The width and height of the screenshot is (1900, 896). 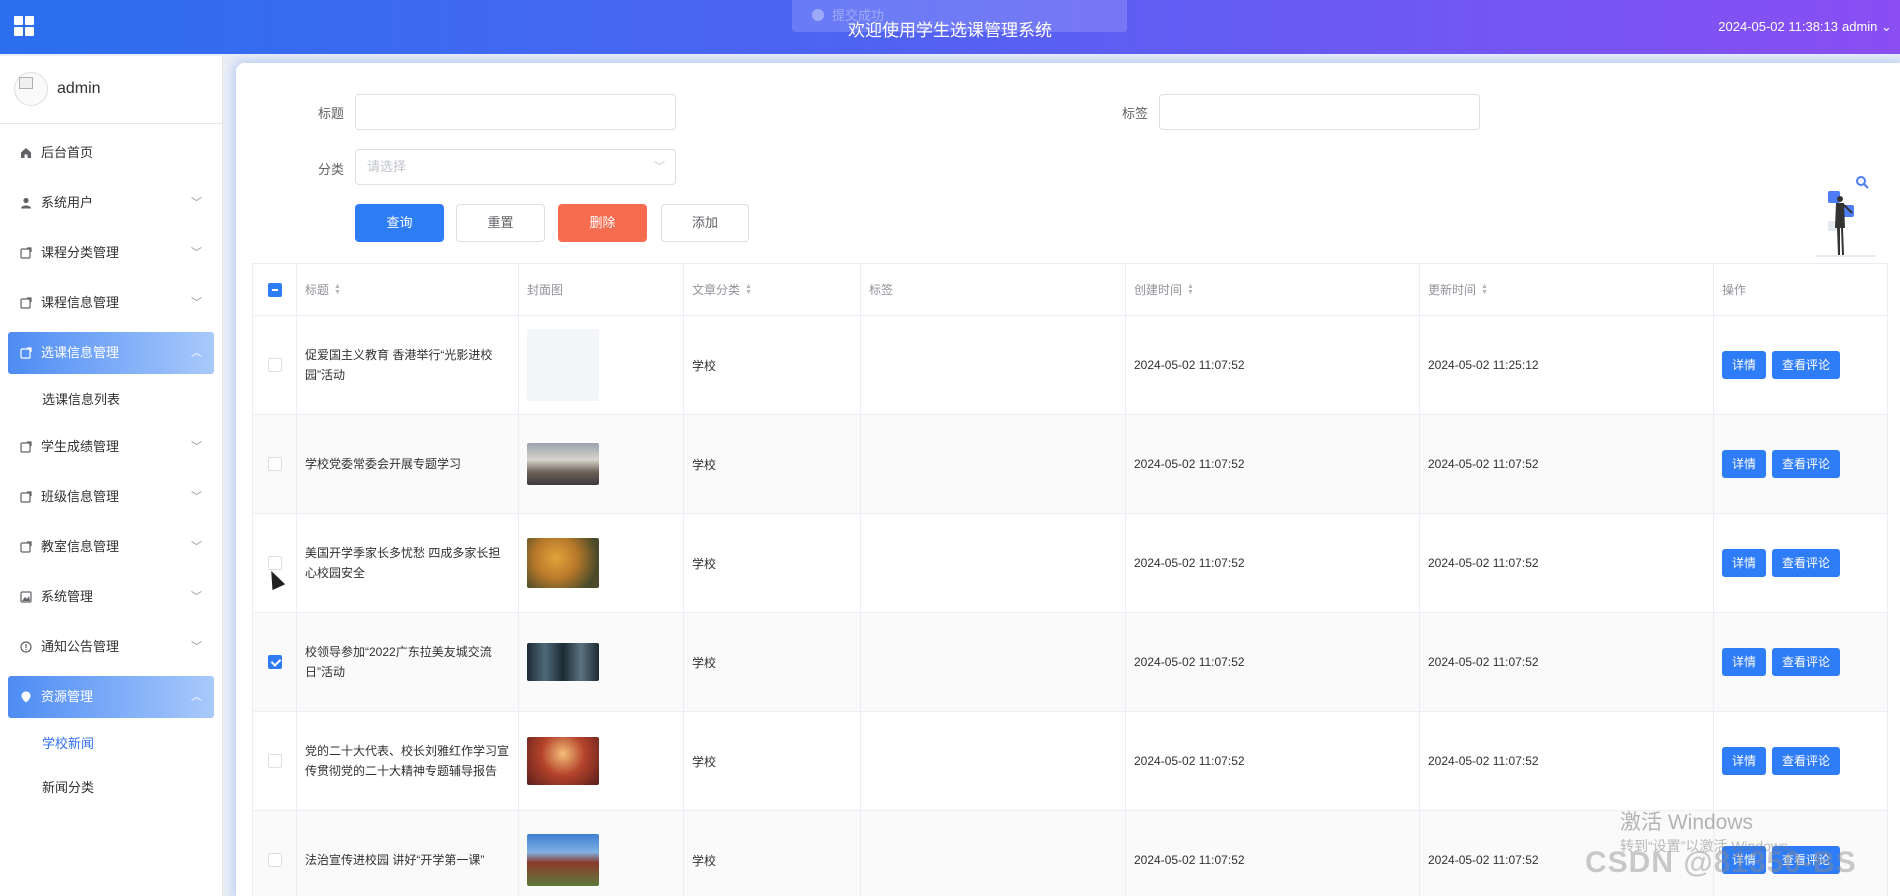 I want to click on sidebar-item-label: 课程信息管理, so click(x=80, y=302).